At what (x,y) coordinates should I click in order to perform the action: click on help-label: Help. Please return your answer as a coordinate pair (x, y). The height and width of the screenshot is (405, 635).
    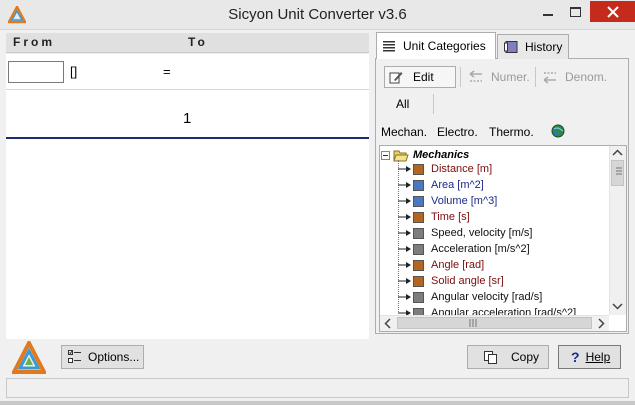
    Looking at the image, I should click on (598, 357).